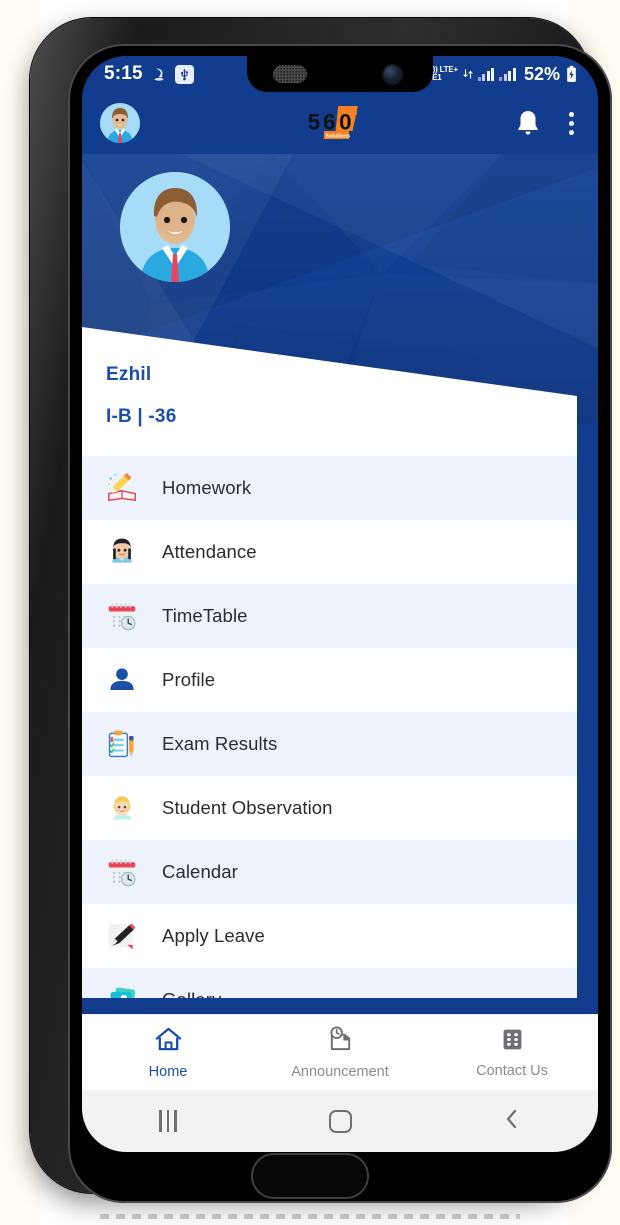 This screenshot has height=1225, width=620. I want to click on bottom-speaker-grille, so click(310, 1216).